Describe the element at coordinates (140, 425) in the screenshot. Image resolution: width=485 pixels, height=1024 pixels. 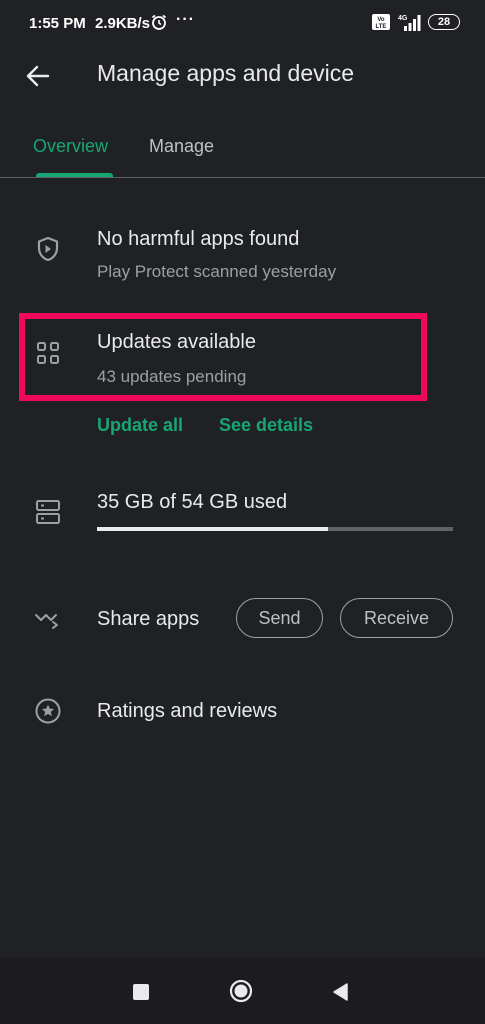
I see `update-all-link: Update all` at that location.